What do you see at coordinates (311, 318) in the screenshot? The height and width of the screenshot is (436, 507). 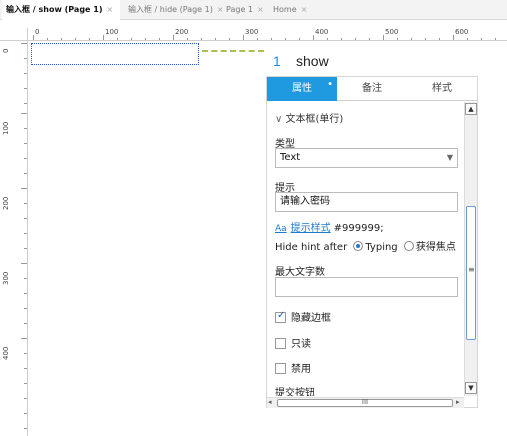 I see `checkbox-label: 隐藏边框` at bounding box center [311, 318].